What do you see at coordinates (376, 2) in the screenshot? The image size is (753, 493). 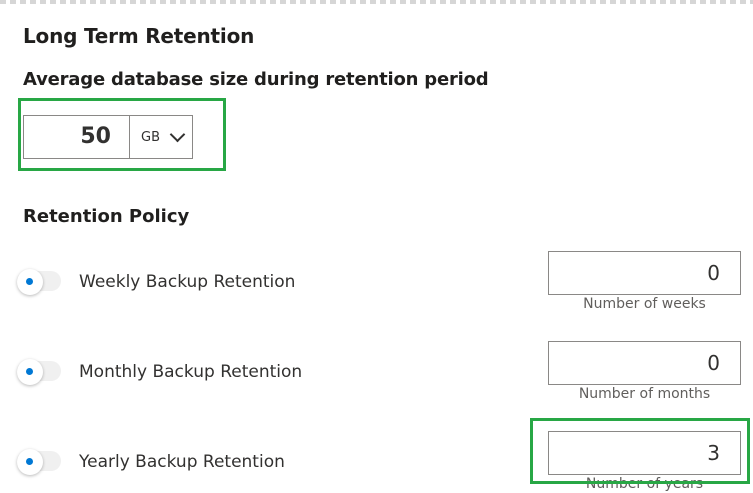 I see `top-divider` at bounding box center [376, 2].